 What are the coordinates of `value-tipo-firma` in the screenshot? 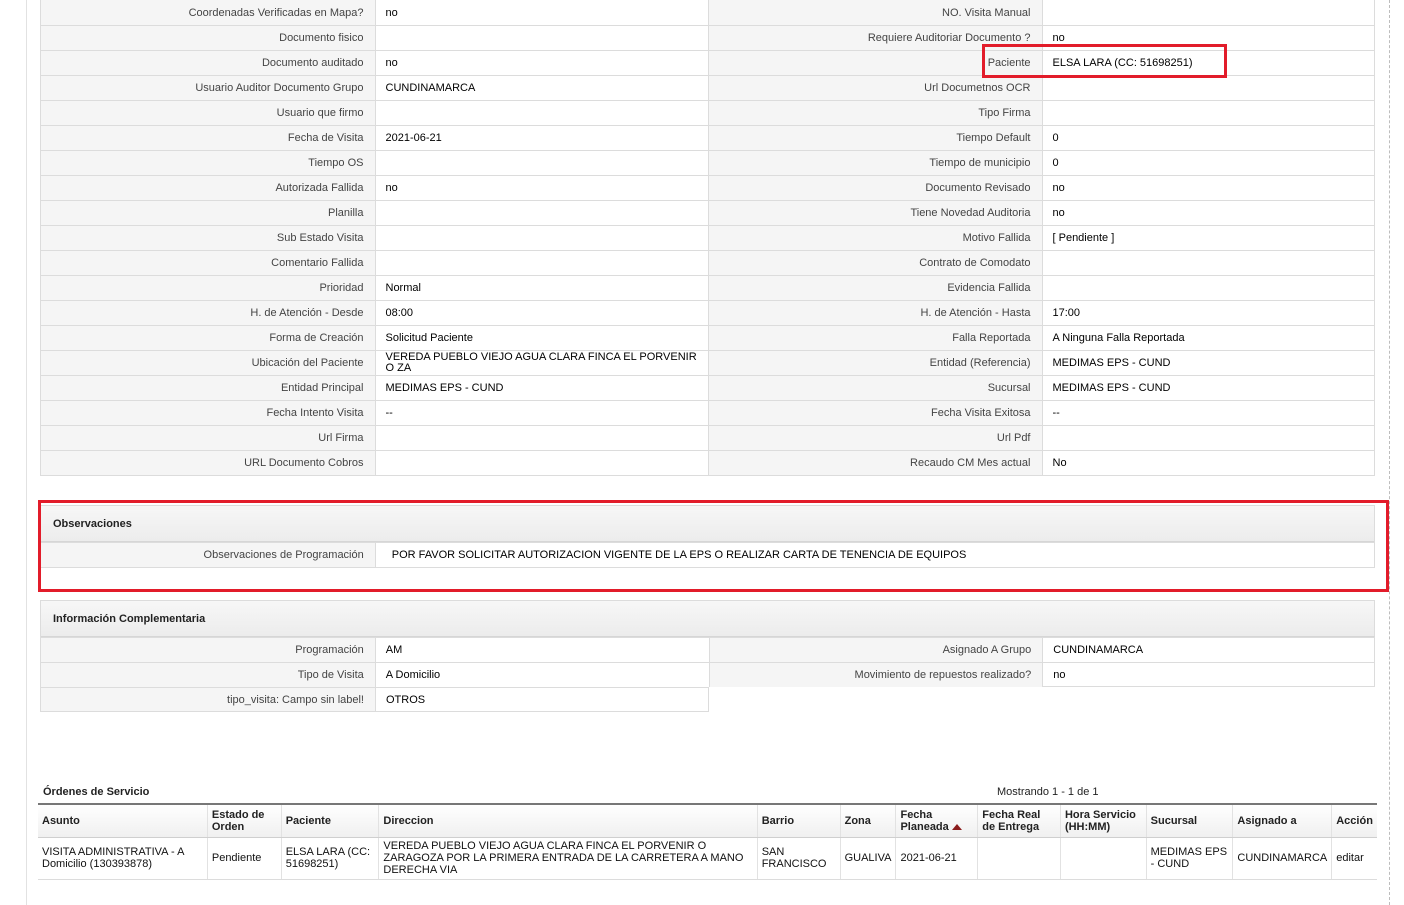 It's located at (1207, 112).